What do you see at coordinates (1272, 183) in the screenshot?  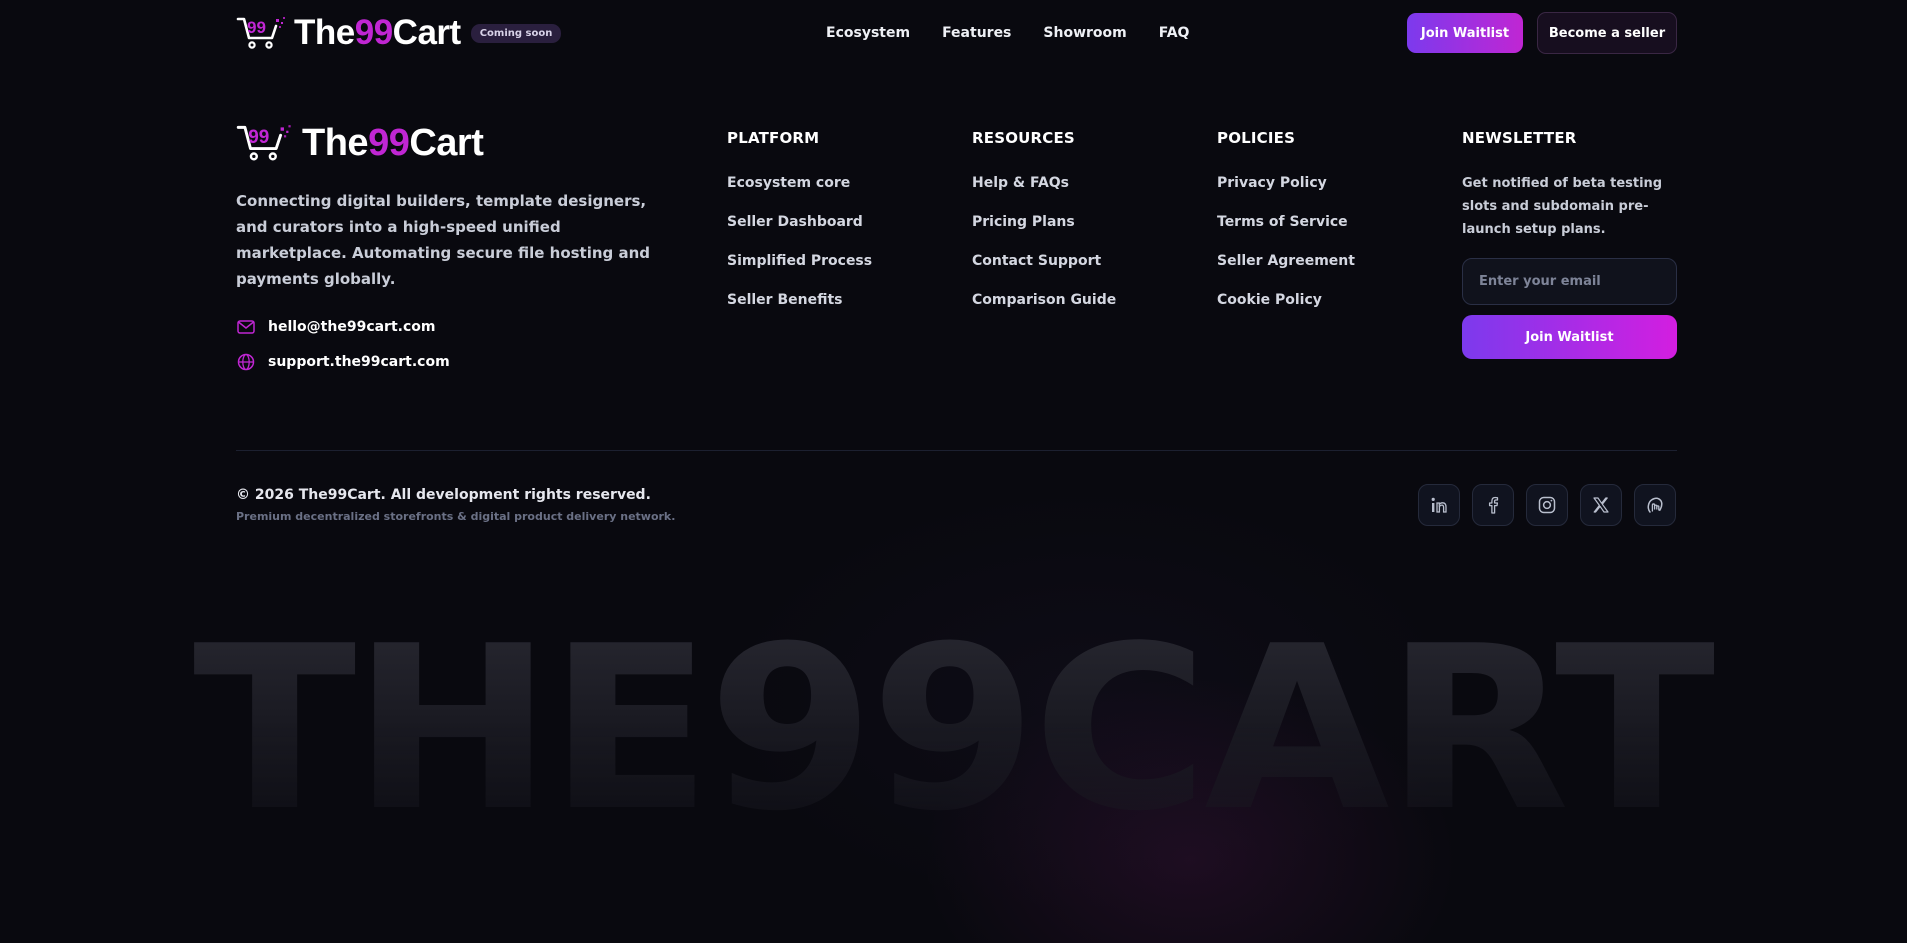 I see `link-privacy-policy: Privacy Policy` at bounding box center [1272, 183].